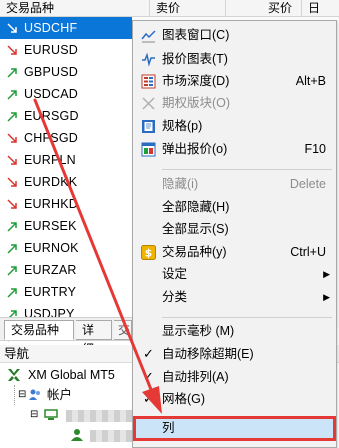 The height and width of the screenshot is (448, 339). What do you see at coordinates (75, 8) in the screenshot?
I see `column-header-symbol: 交易品种` at bounding box center [75, 8].